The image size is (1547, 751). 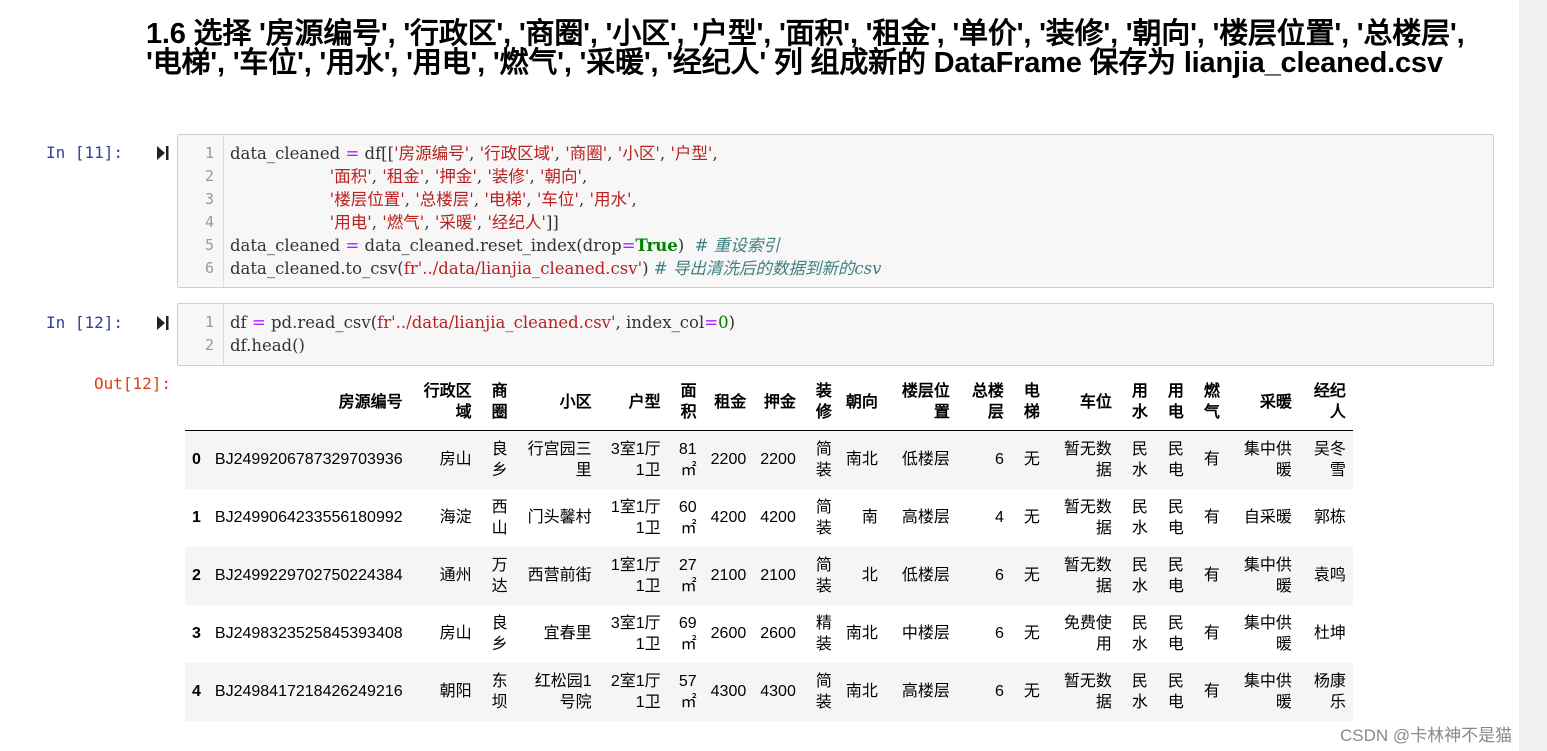 What do you see at coordinates (209, 153) in the screenshot?
I see `line-number: 1` at bounding box center [209, 153].